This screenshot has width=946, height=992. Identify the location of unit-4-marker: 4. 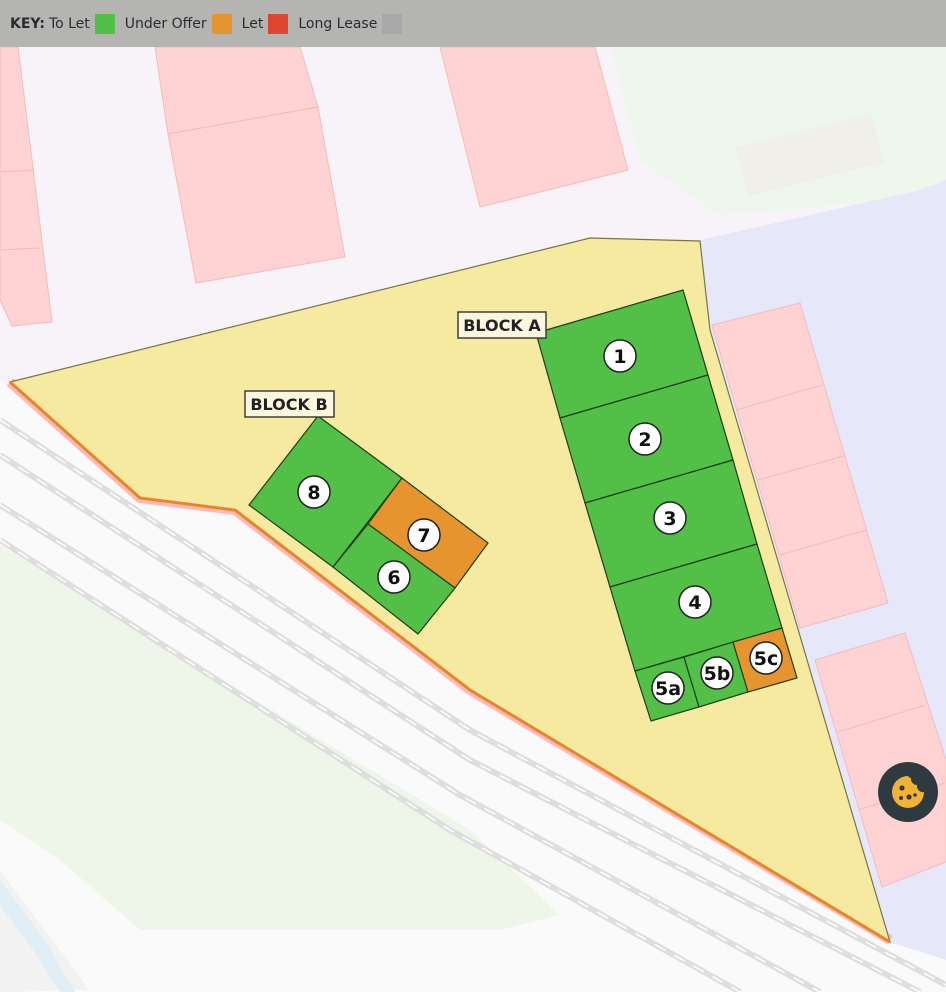
(695, 602).